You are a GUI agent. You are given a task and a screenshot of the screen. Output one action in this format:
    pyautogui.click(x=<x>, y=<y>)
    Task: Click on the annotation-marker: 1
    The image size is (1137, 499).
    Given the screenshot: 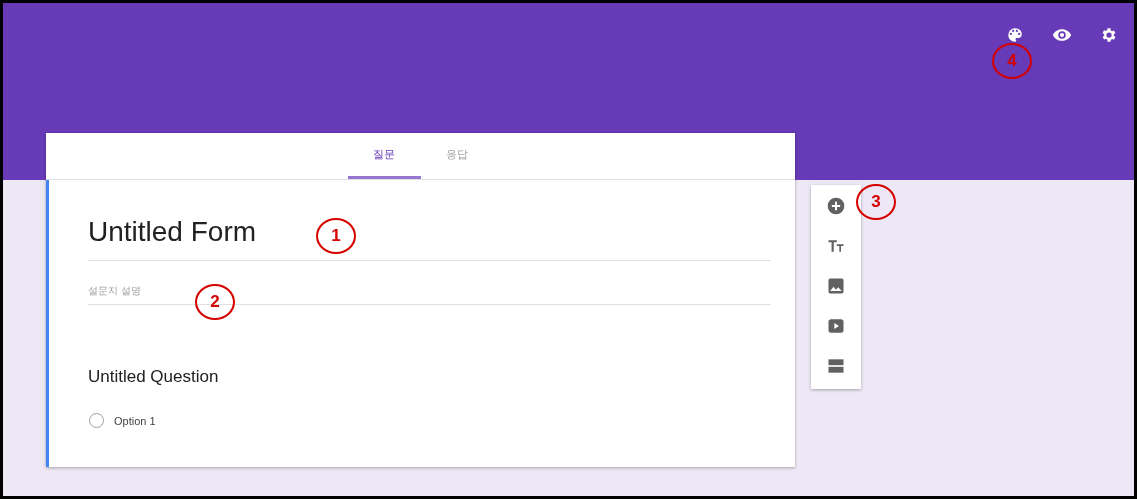 What is the action you would take?
    pyautogui.click(x=336, y=236)
    